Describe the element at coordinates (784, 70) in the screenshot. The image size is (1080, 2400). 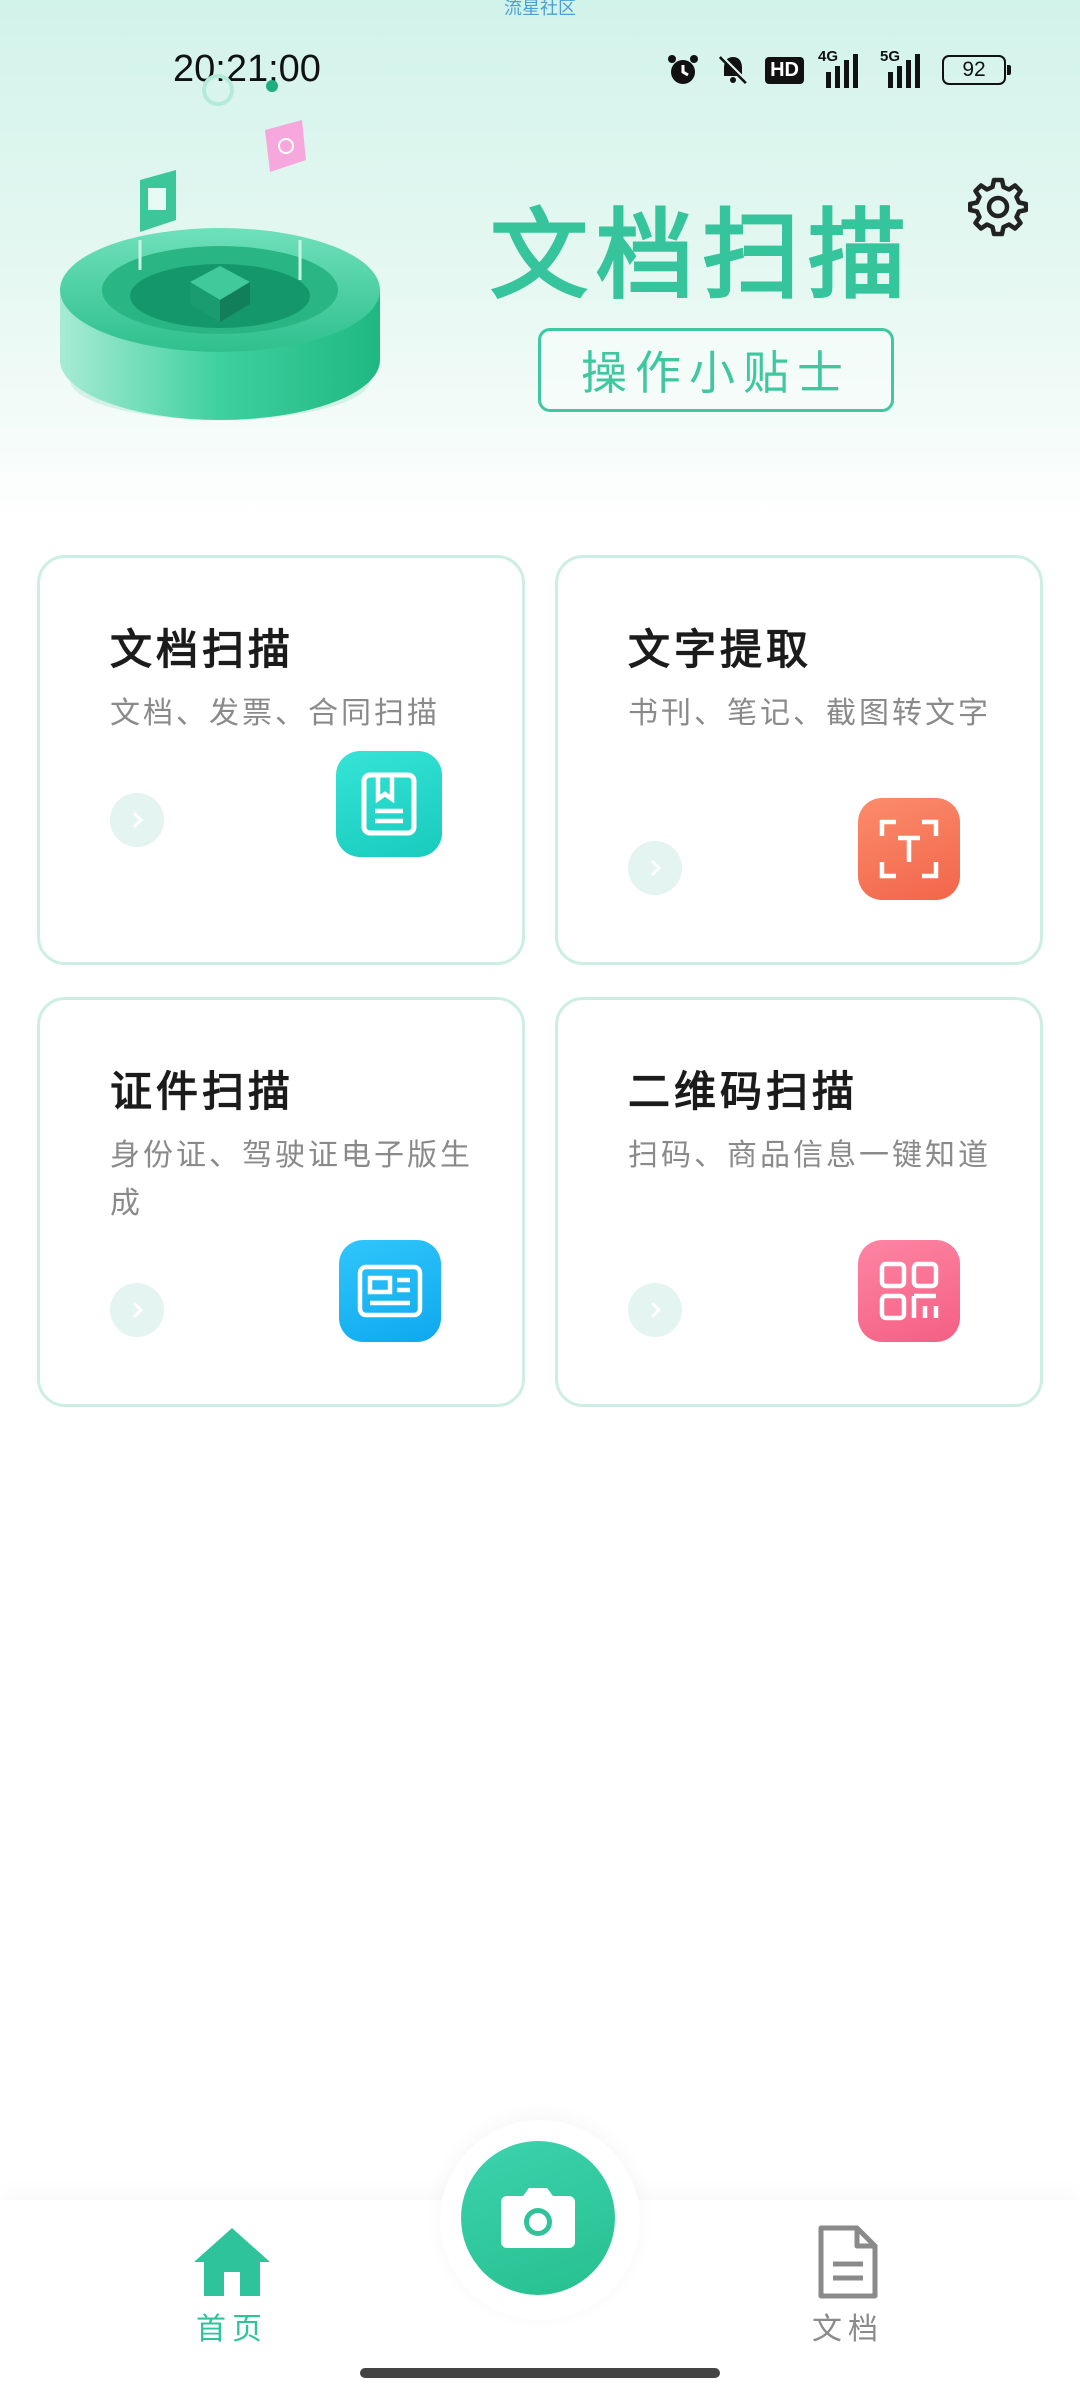
I see `hd-icon: HD` at that location.